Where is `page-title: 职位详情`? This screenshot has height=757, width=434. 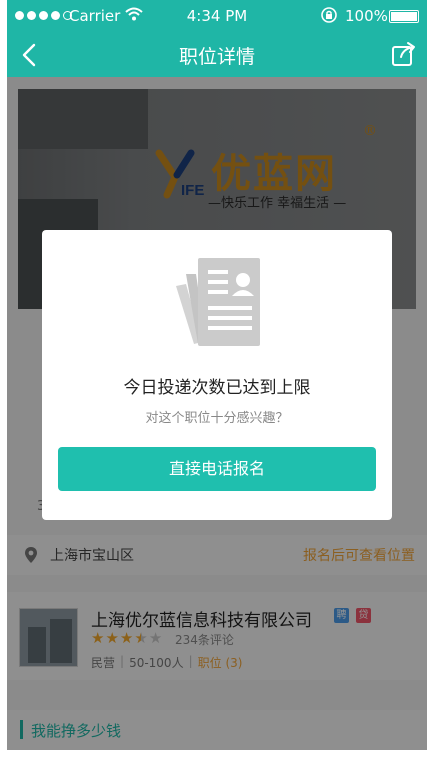 page-title: 职位详情 is located at coordinates (216, 57).